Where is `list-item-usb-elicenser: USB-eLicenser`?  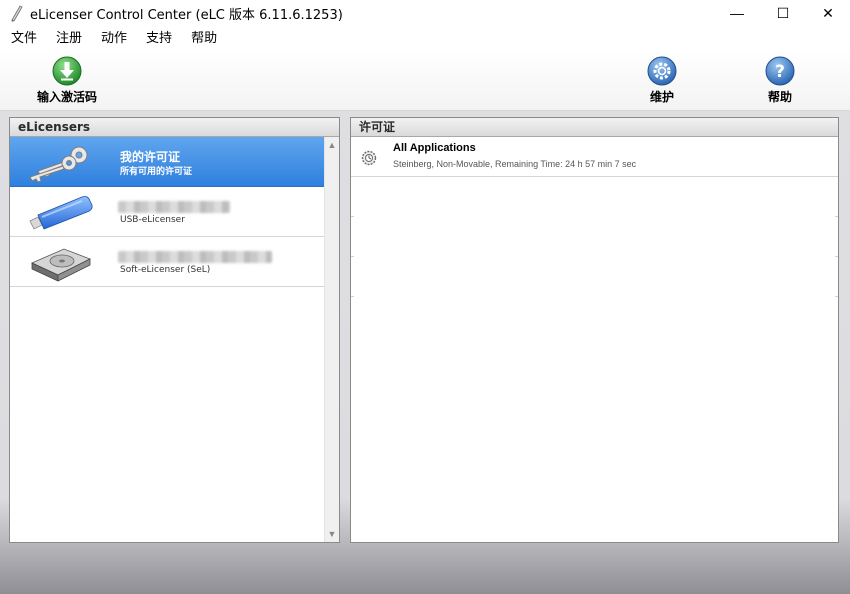 list-item-usb-elicenser: USB-eLicenser is located at coordinates (167, 212).